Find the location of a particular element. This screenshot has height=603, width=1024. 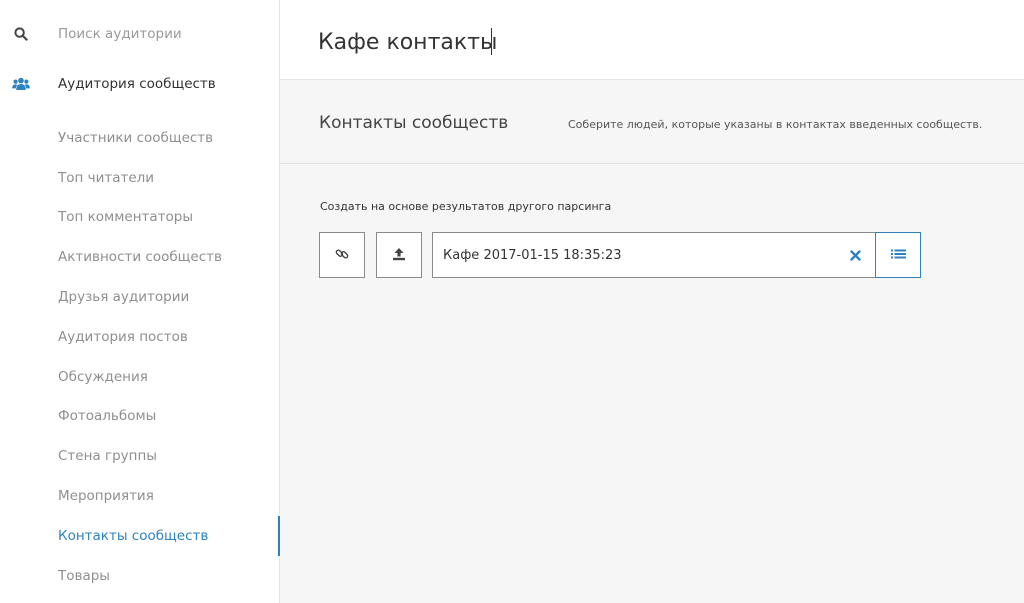

upload-icon is located at coordinates (399, 255).